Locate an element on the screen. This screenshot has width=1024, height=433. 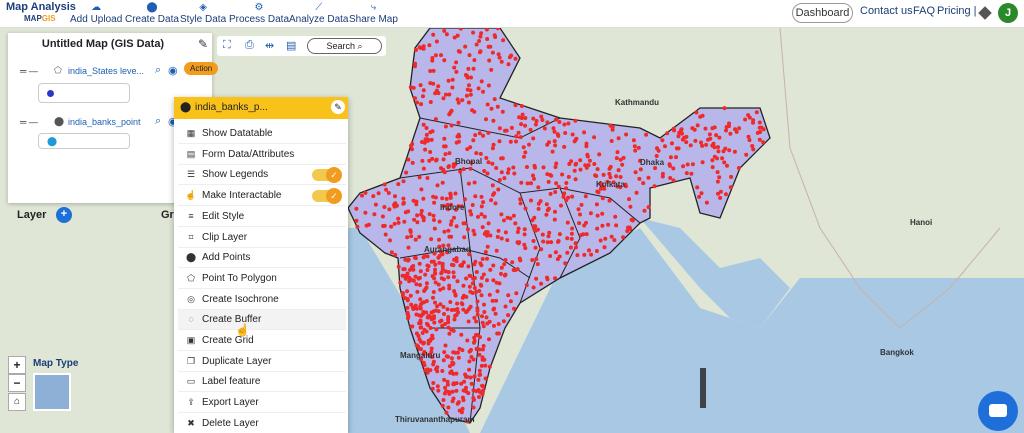
print-icon: ⎙ is located at coordinates (249, 45).